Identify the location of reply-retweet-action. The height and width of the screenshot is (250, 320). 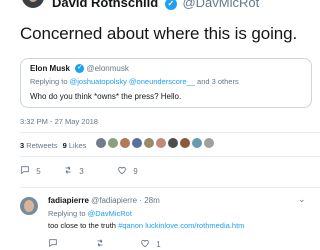
(100, 243).